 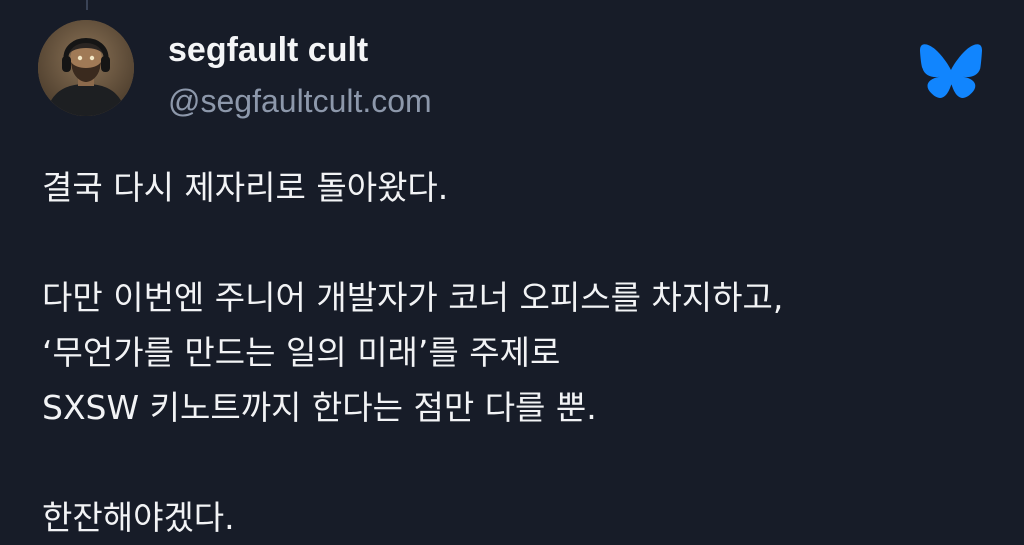 What do you see at coordinates (300, 101) in the screenshot?
I see `author-handle: @segfaultcult.com` at bounding box center [300, 101].